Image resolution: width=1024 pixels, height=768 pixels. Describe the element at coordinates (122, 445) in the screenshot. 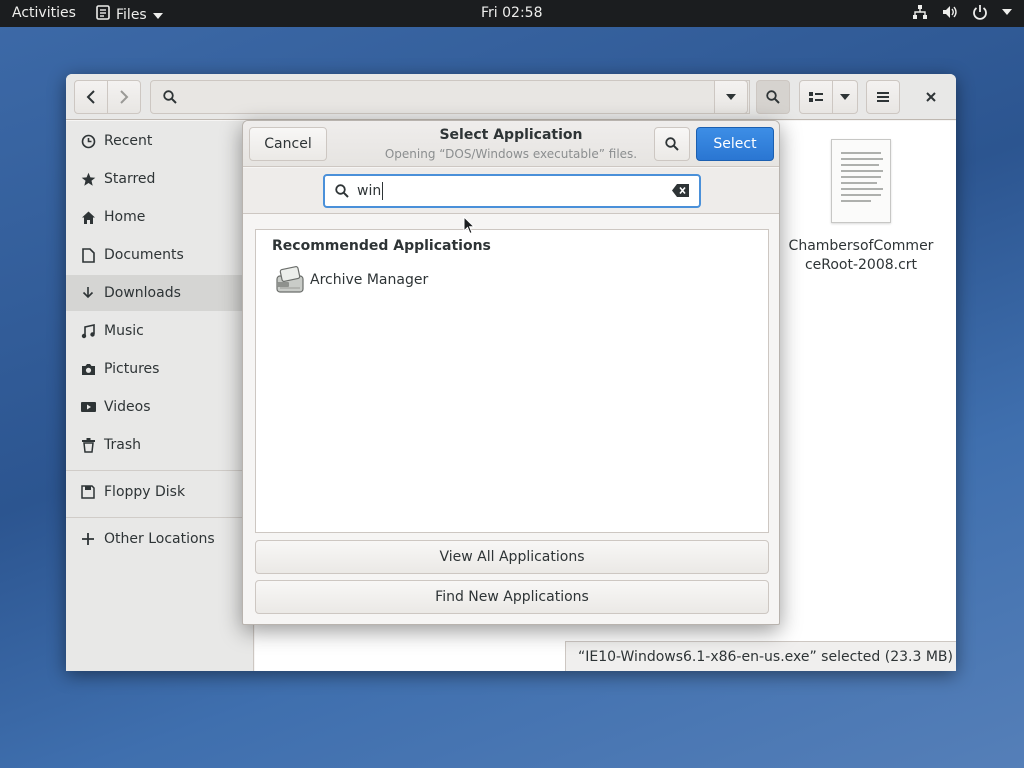

I see `sidebar-item-label: Trash` at that location.